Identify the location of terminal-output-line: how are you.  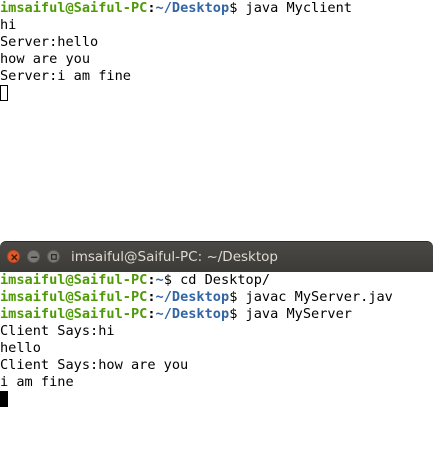
(45, 59).